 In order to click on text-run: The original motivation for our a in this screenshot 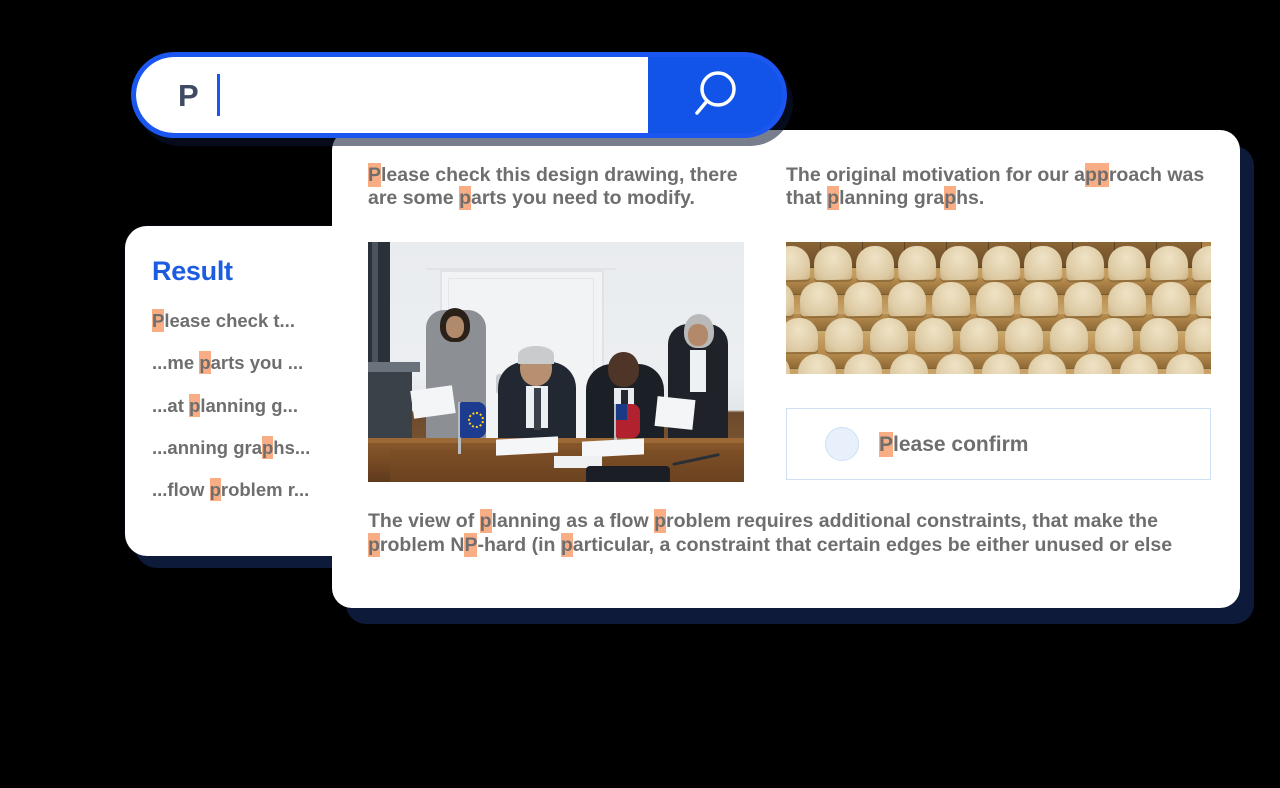, I will do `click(936, 175)`.